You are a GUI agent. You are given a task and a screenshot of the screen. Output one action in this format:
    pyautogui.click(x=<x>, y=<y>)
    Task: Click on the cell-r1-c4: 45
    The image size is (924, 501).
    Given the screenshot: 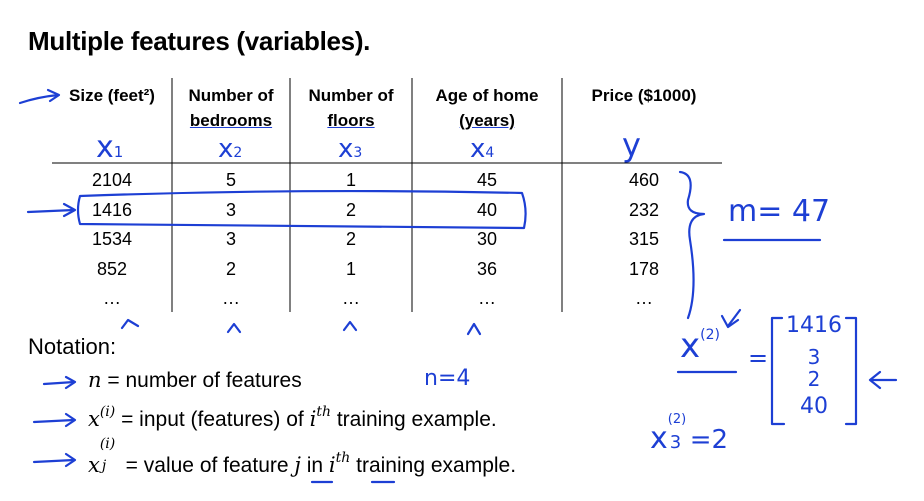 What is the action you would take?
    pyautogui.click(x=487, y=180)
    